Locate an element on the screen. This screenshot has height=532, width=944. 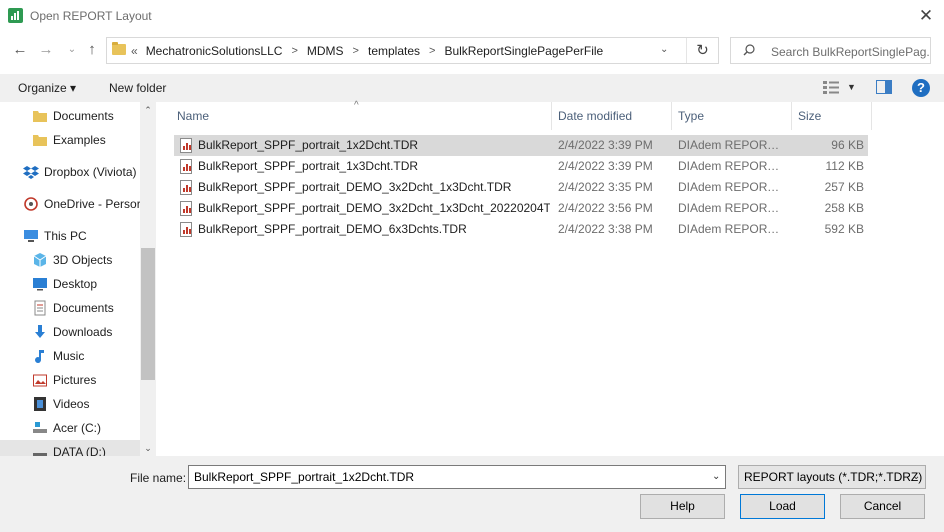
file-name-label: File name: is located at coordinates (158, 478).